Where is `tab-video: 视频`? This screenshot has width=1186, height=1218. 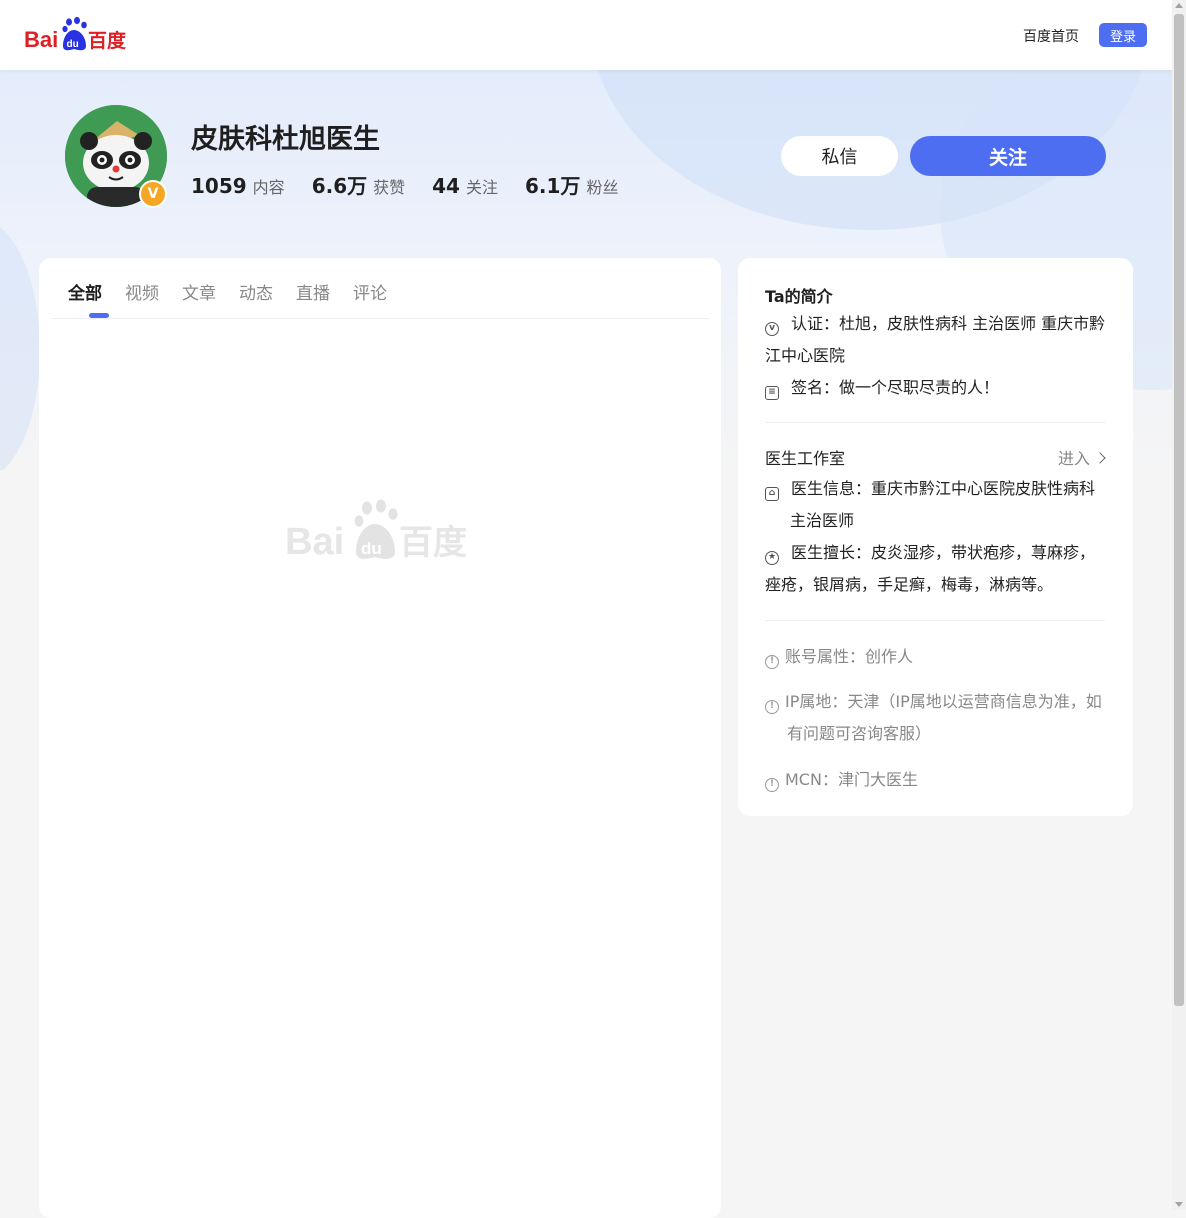 tab-video: 视频 is located at coordinates (142, 291).